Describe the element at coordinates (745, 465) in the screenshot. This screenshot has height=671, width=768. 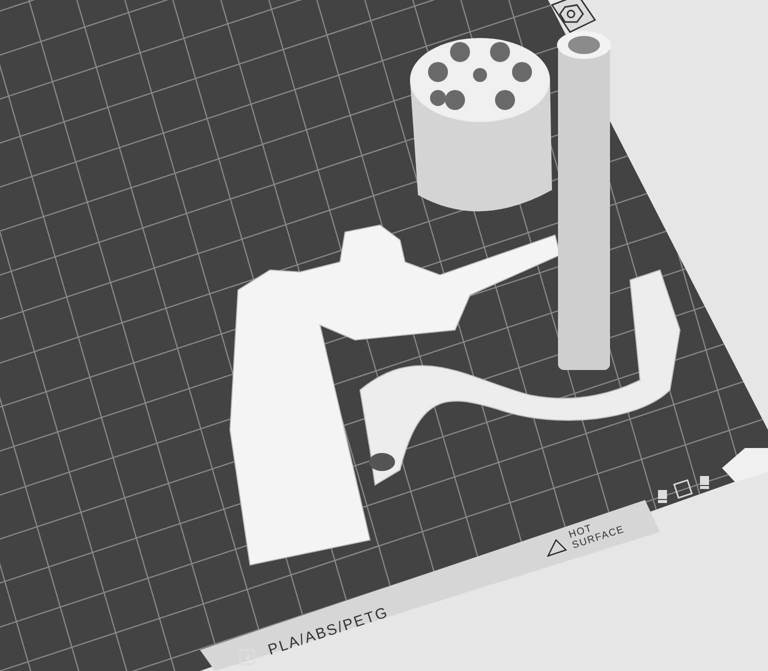
I see `plate-corner-tab` at that location.